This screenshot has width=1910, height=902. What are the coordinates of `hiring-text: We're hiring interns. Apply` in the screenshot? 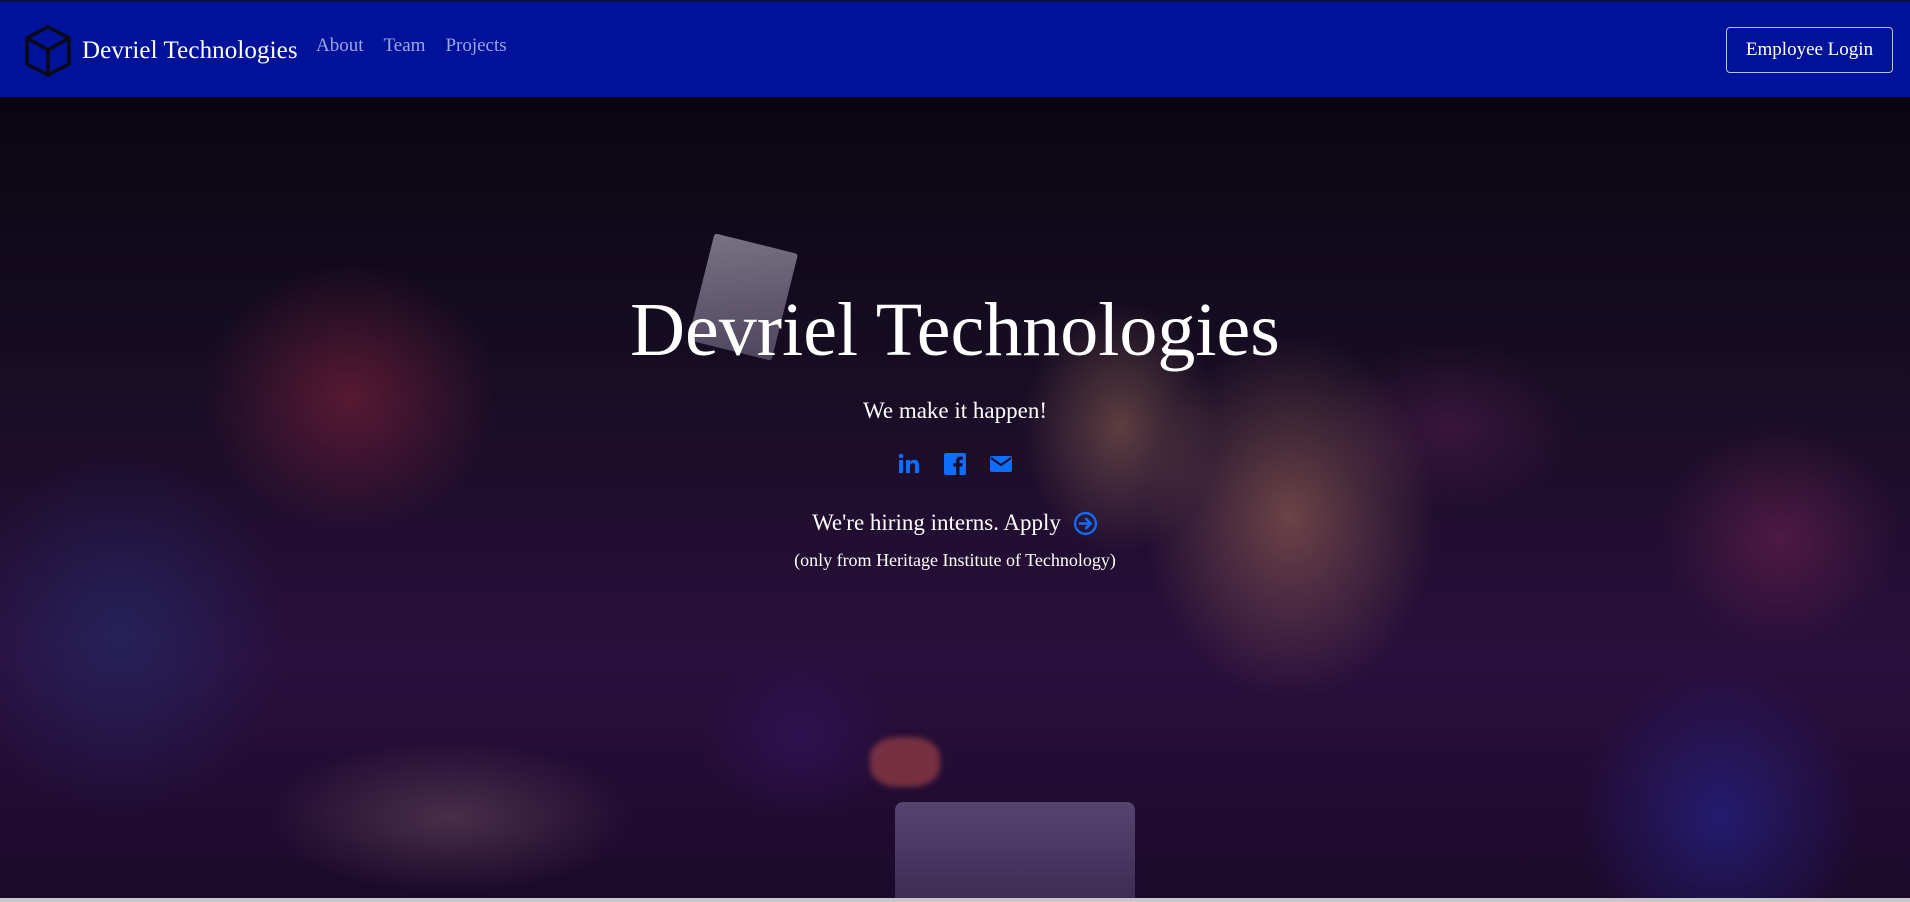 It's located at (936, 522).